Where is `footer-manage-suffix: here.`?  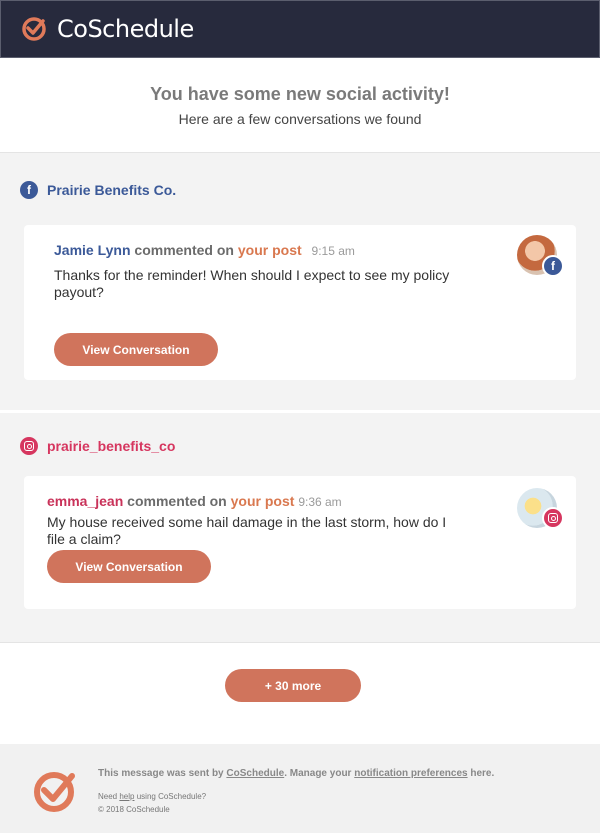
footer-manage-suffix: here. is located at coordinates (482, 773).